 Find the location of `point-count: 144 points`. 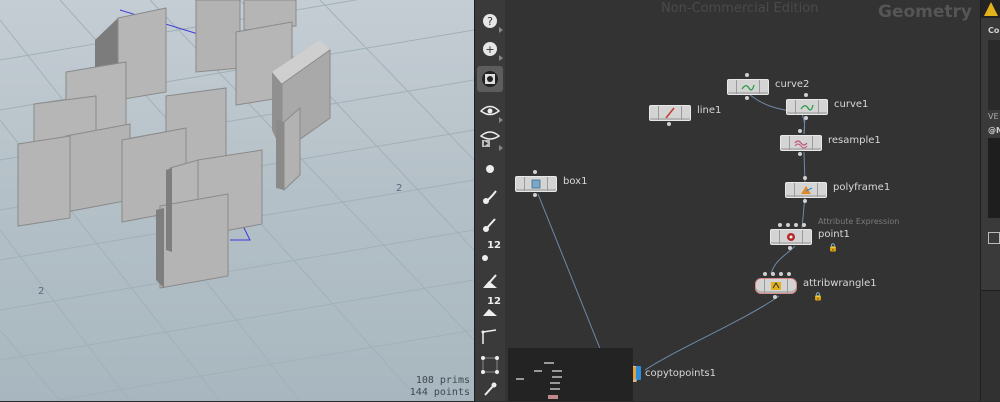

point-count: 144 points is located at coordinates (439, 392).